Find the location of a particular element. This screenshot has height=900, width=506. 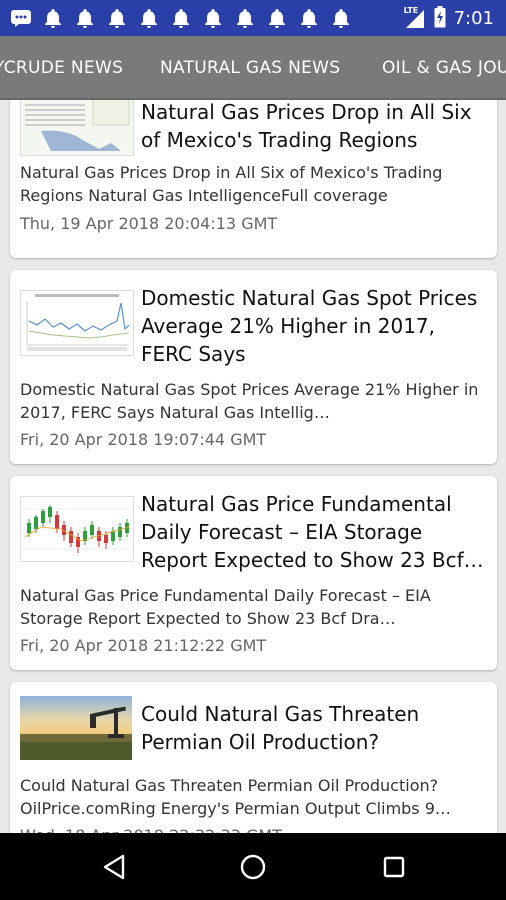

system-status: LTE 7:01 is located at coordinates (449, 19).